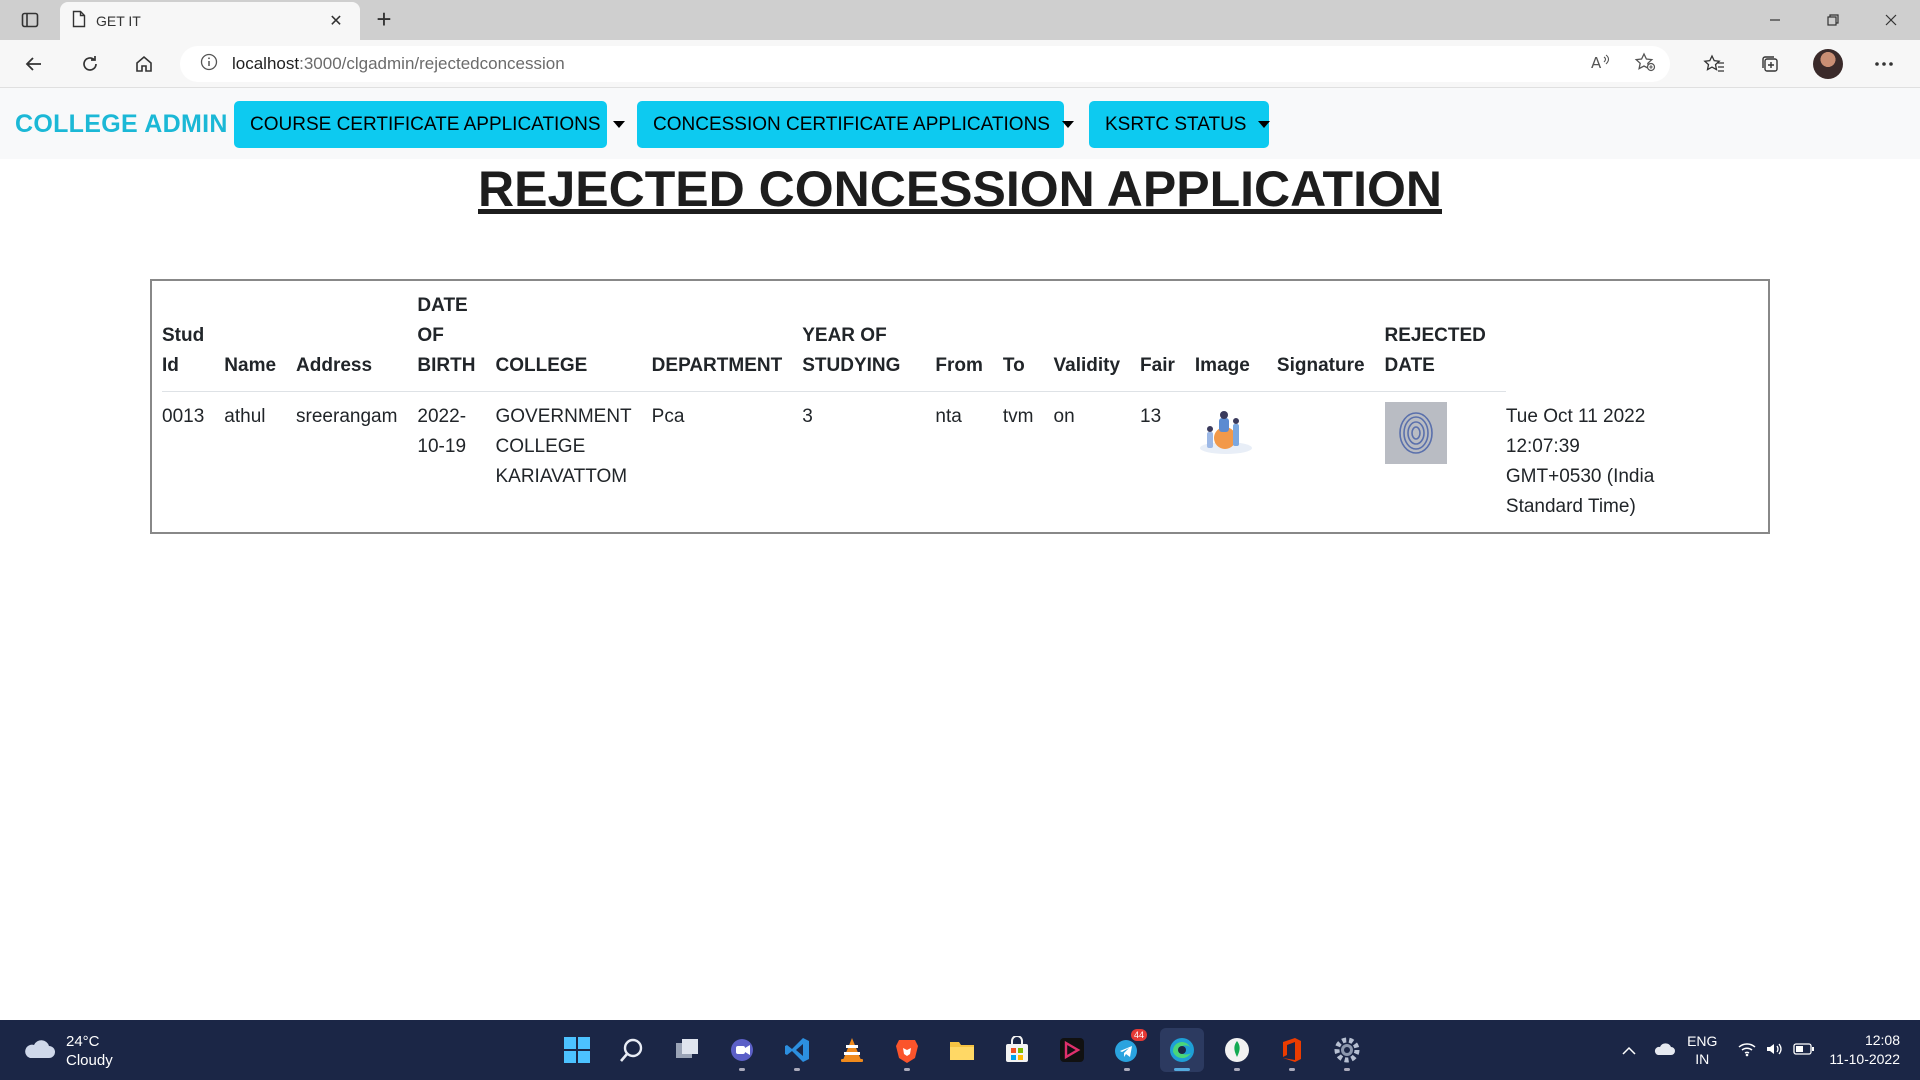 This screenshot has height=1080, width=1920. What do you see at coordinates (1347, 1050) in the screenshot?
I see `settings-icon` at bounding box center [1347, 1050].